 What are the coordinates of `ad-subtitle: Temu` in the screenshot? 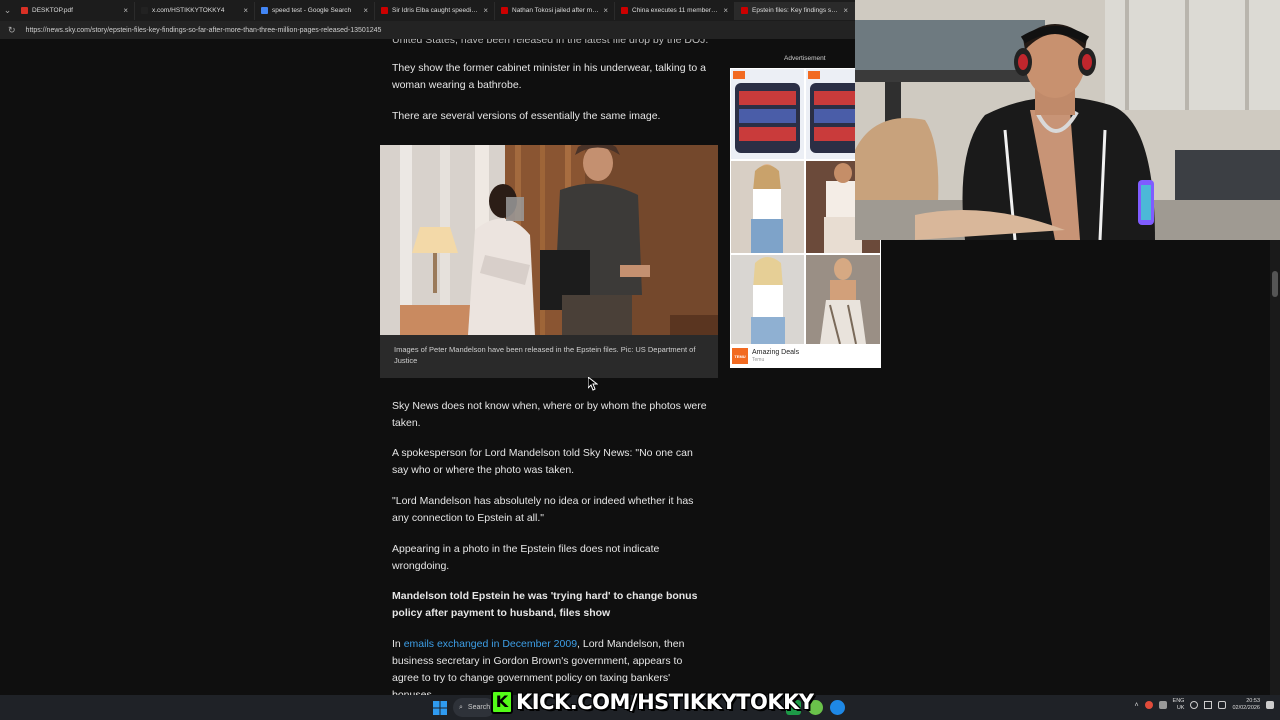 It's located at (758, 360).